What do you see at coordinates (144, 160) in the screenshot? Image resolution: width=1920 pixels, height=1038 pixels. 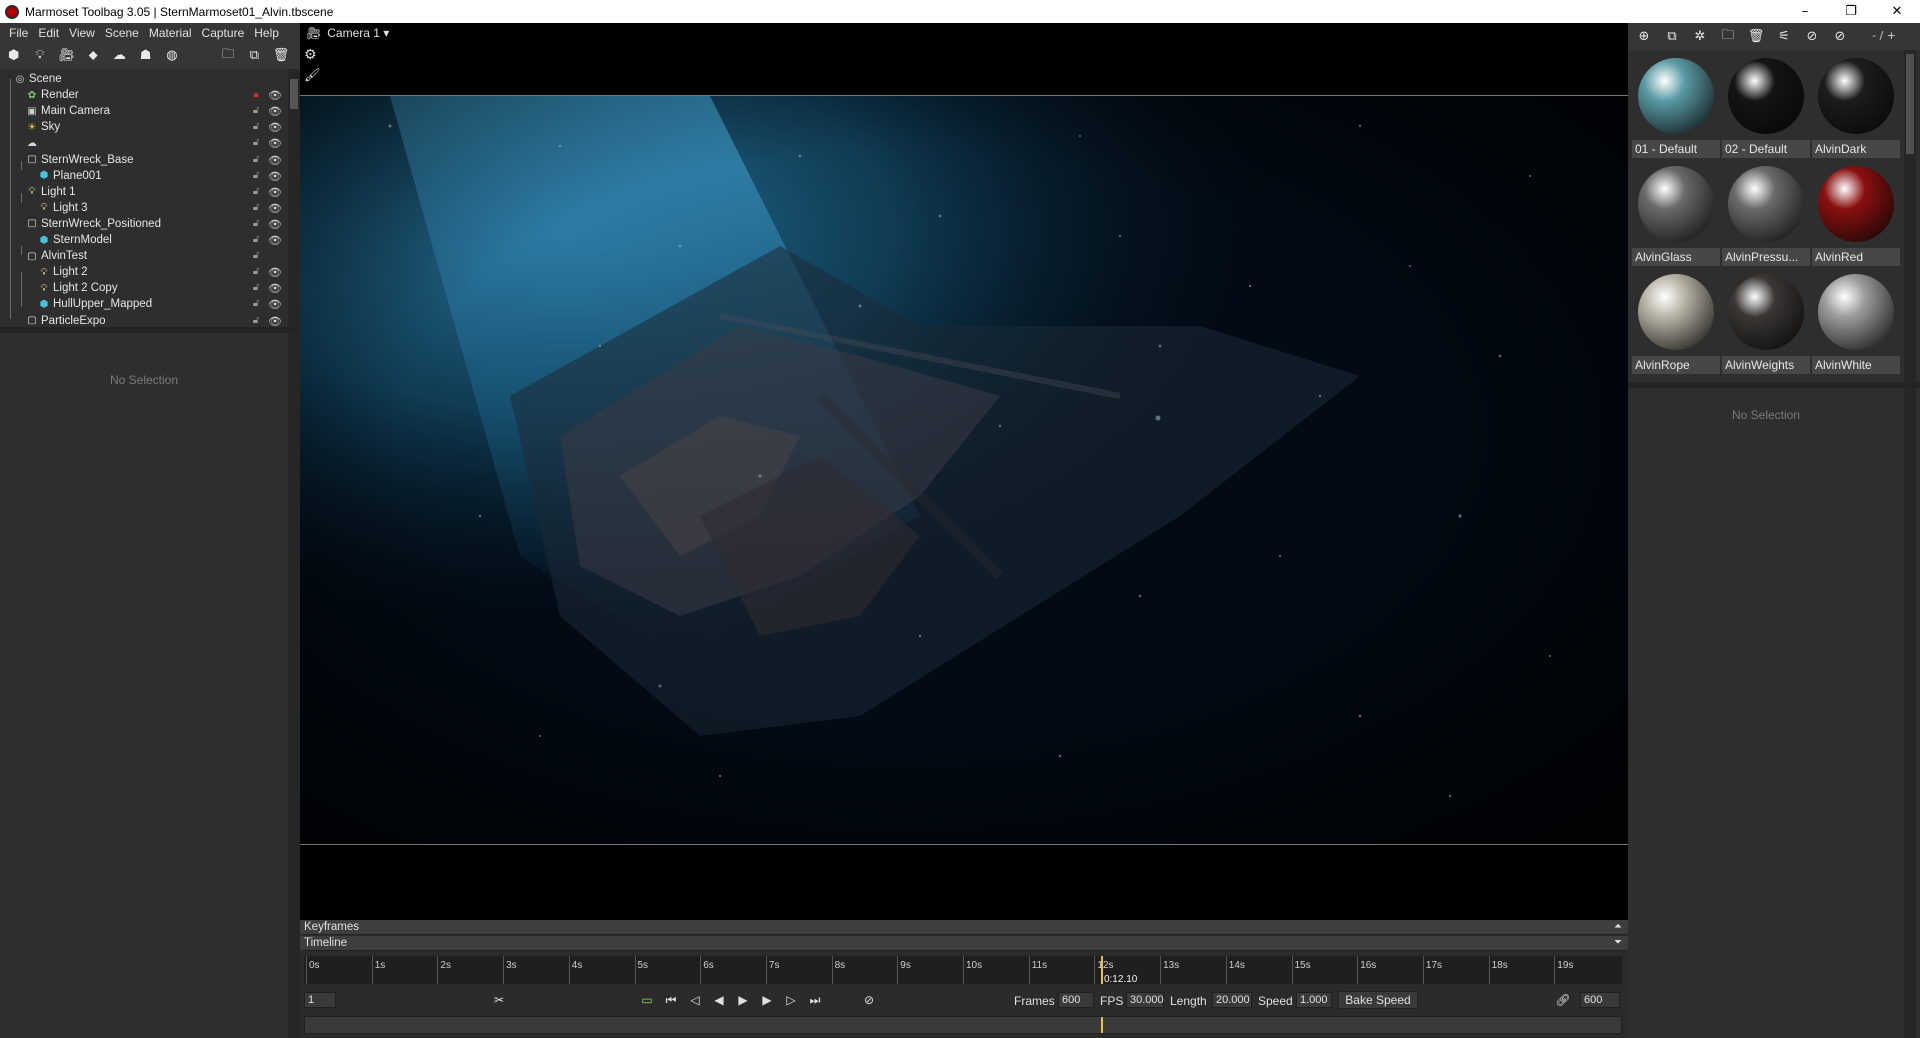 I see `scene-tree-item: ▢ SternWreck_Base 🔓︎ 👁︎` at bounding box center [144, 160].